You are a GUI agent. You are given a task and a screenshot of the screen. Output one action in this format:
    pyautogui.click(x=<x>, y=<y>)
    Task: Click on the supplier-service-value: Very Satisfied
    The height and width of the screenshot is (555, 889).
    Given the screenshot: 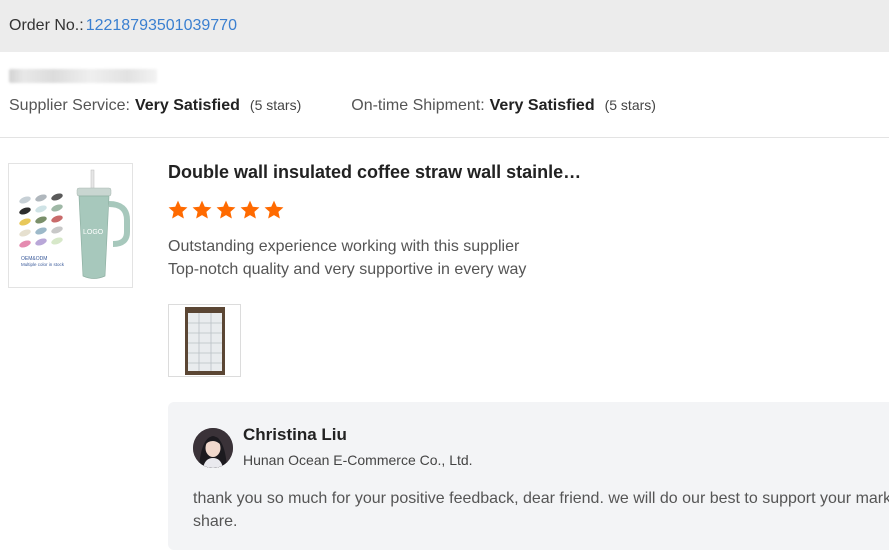 What is the action you would take?
    pyautogui.click(x=187, y=105)
    